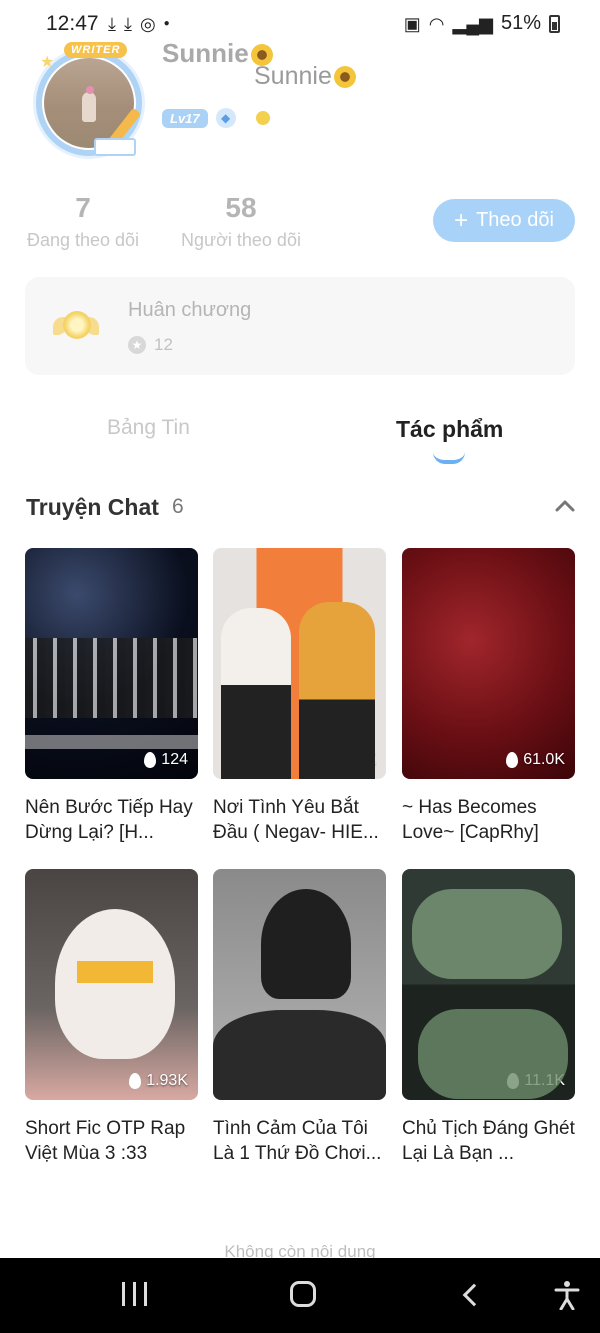 The height and width of the screenshot is (1333, 600). I want to click on medal-count-value: 12, so click(163, 344).